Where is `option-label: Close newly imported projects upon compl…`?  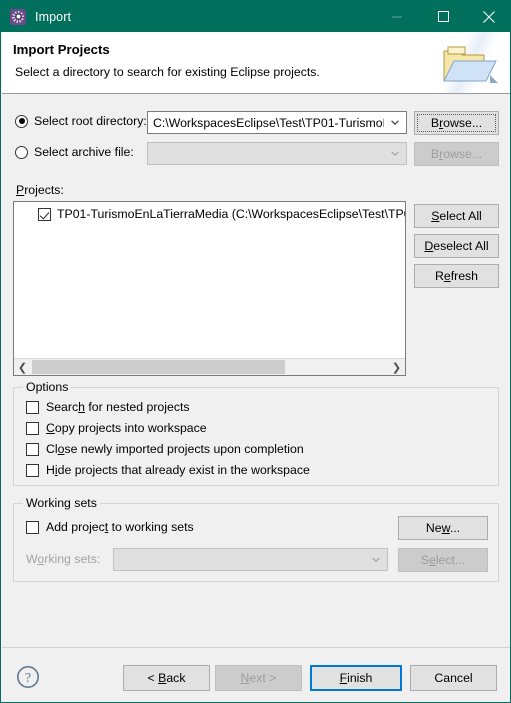
option-label: Close newly imported projects upon compl… is located at coordinates (175, 449).